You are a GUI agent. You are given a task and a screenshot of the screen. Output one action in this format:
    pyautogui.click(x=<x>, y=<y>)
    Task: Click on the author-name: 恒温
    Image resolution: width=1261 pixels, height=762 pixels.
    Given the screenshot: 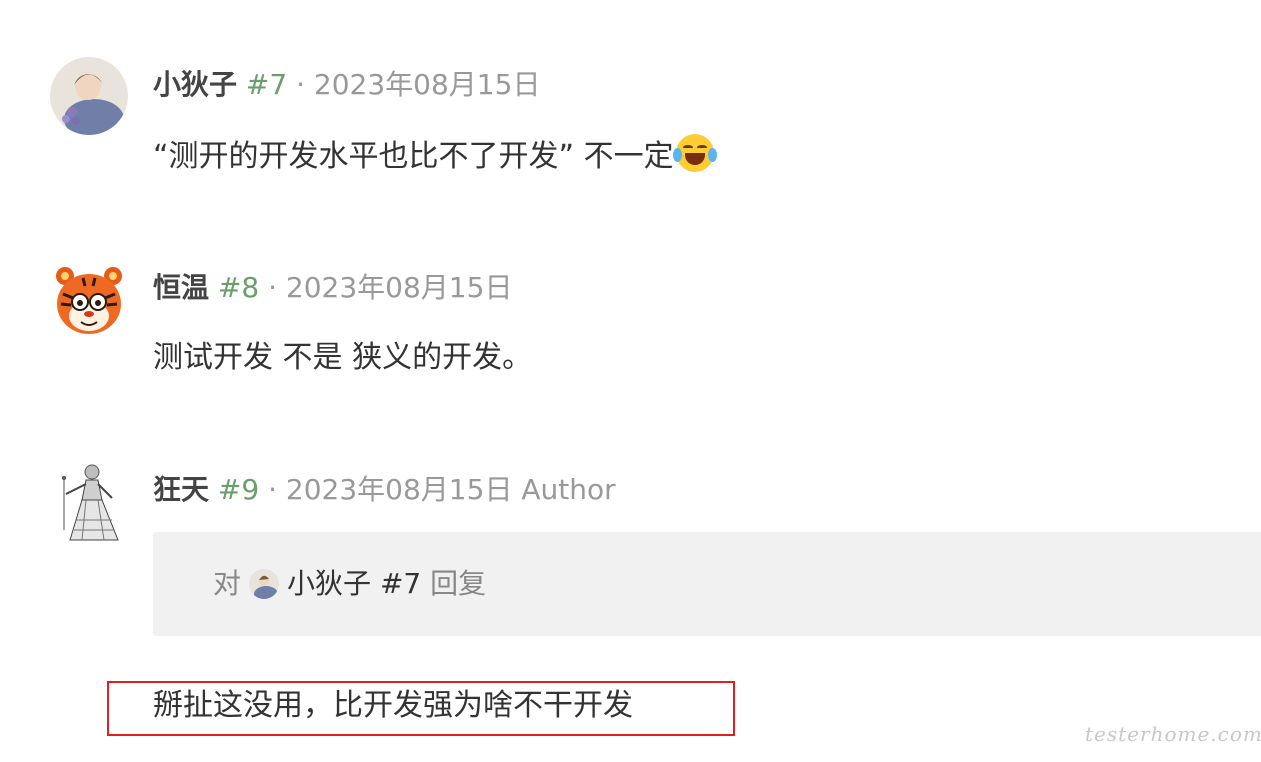 What is the action you would take?
    pyautogui.click(x=181, y=287)
    